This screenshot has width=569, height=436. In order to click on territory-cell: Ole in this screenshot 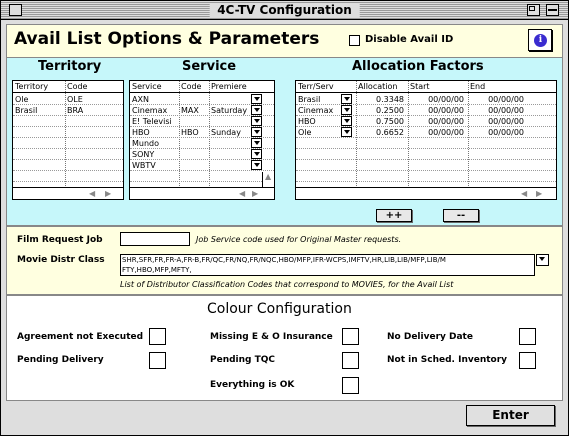, I will do `click(22, 99)`.